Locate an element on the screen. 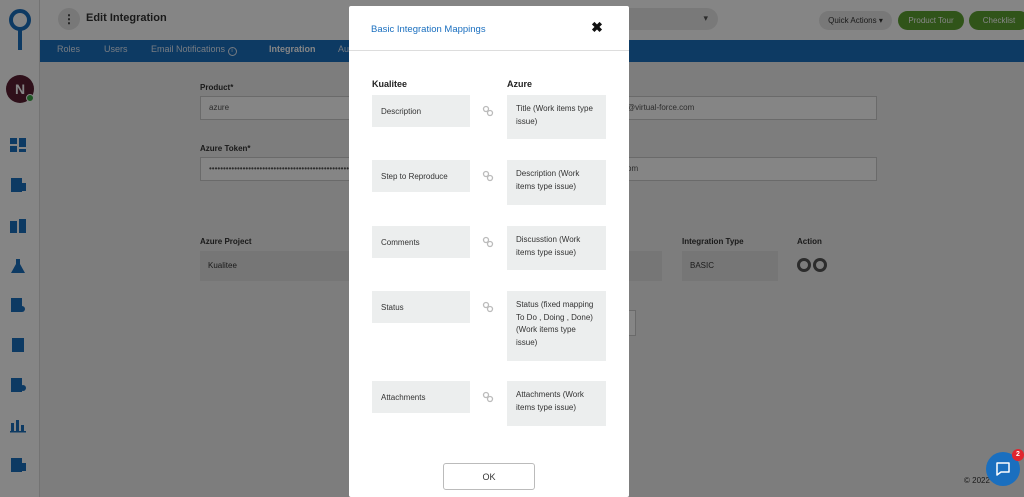  chat-icon is located at coordinates (1003, 469).